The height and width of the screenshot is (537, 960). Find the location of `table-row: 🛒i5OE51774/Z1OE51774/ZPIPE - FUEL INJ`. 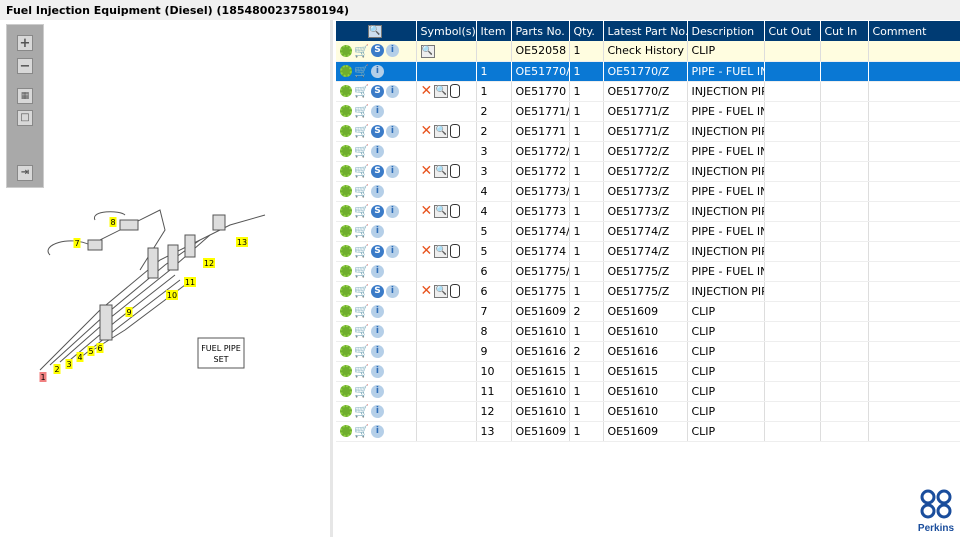

table-row: 🛒i5OE51774/Z1OE51774/ZPIPE - FUEL INJ is located at coordinates (648, 231).